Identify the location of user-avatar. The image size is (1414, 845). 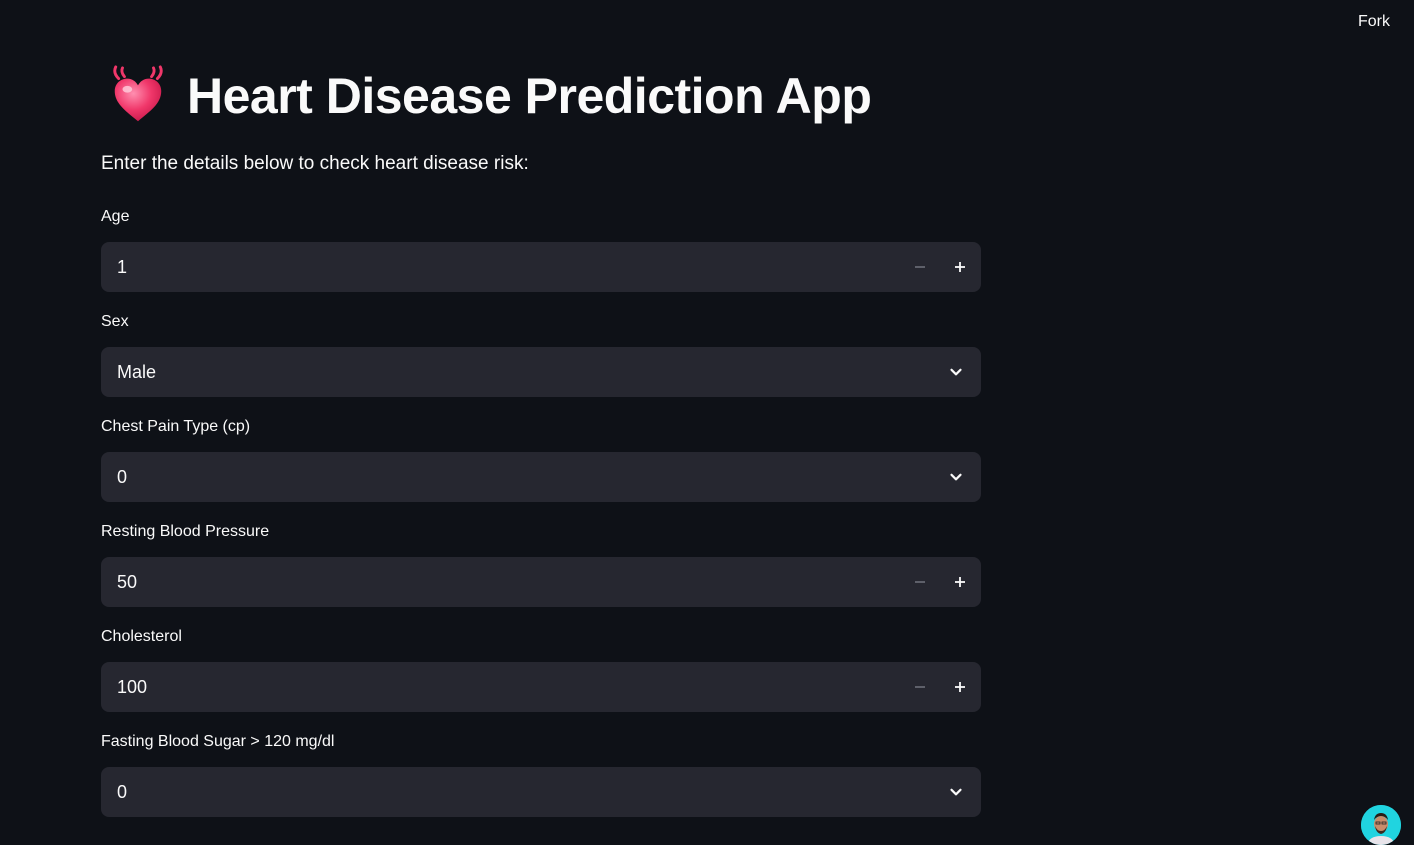
(1381, 825).